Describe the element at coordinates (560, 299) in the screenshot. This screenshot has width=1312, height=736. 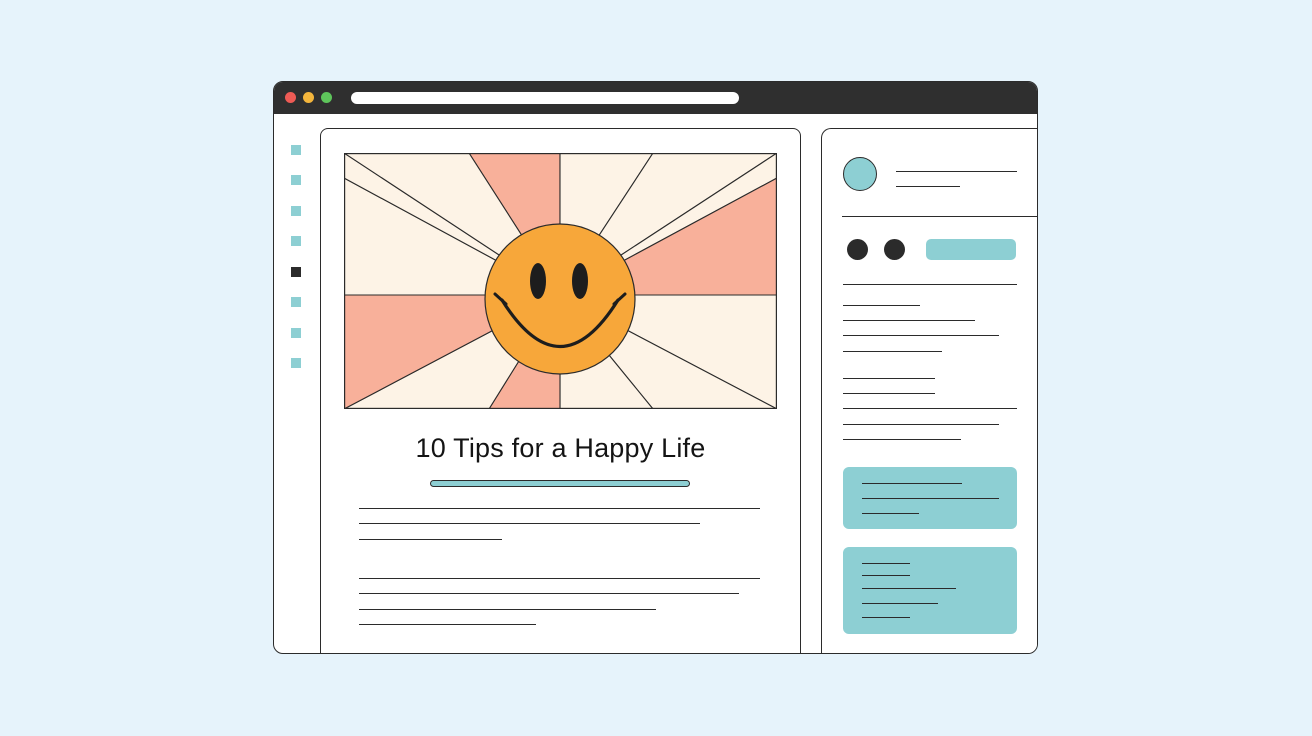
I see `smiley-face-icon` at that location.